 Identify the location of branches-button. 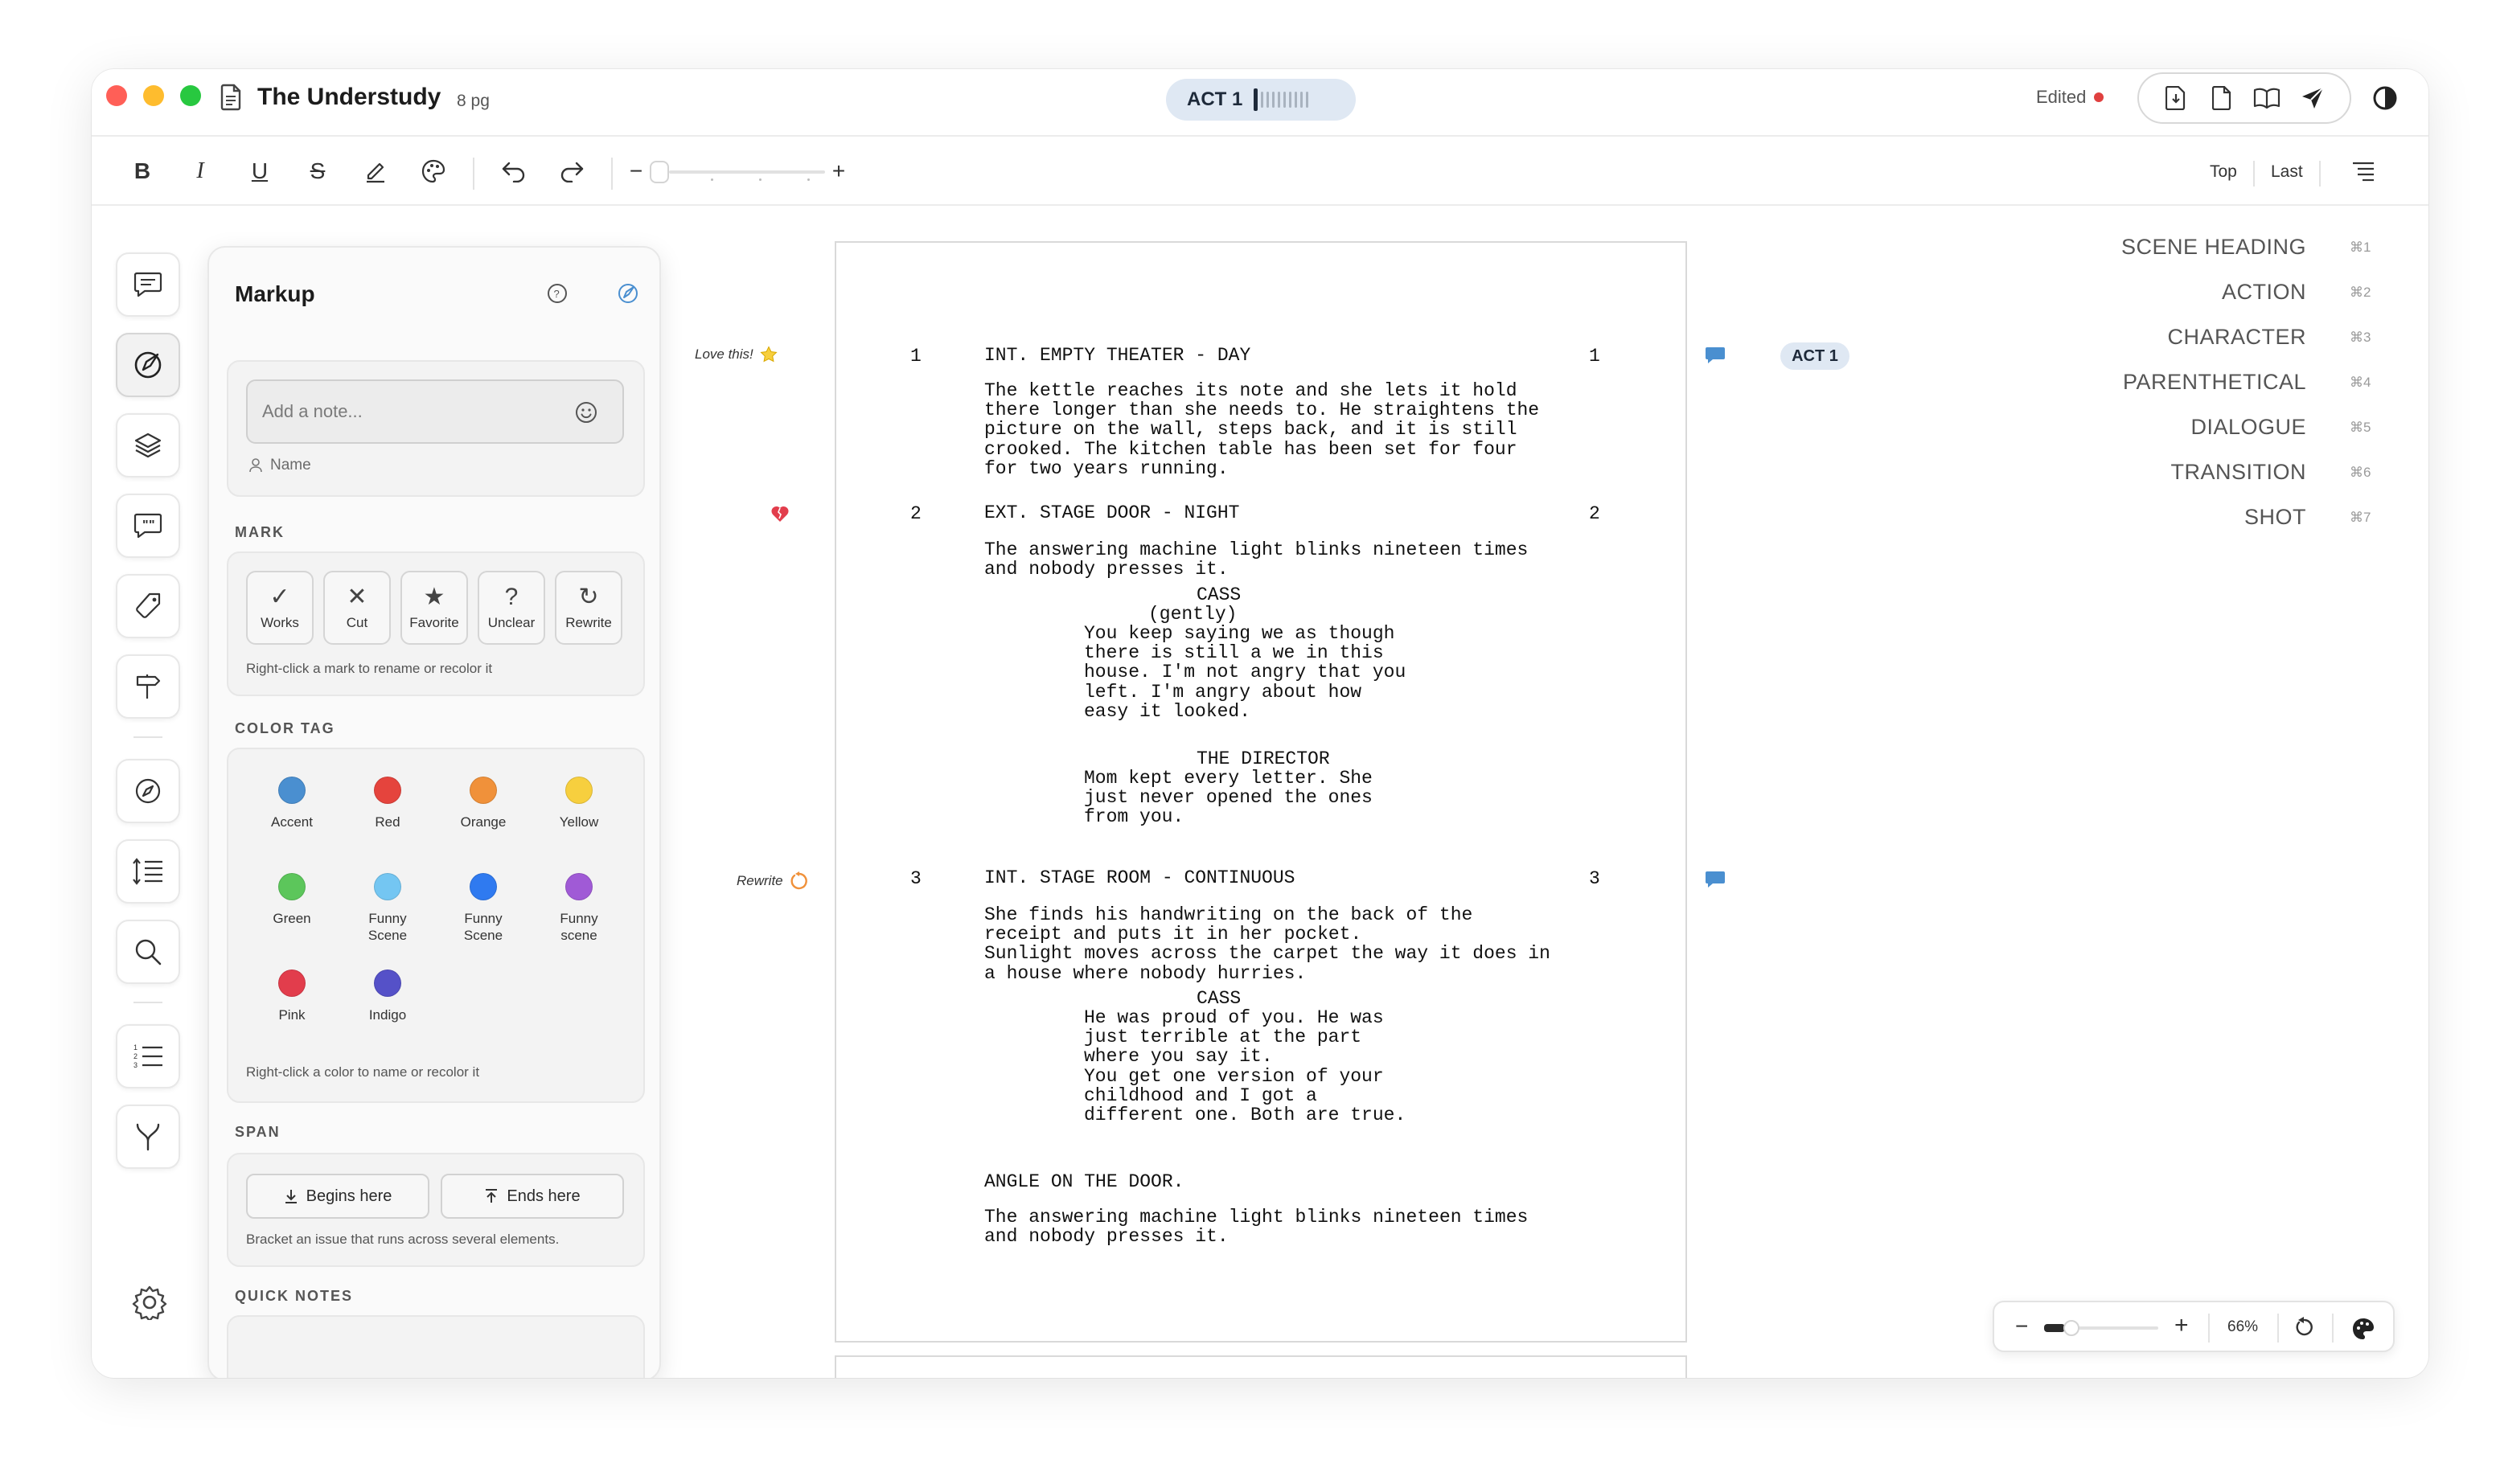
(148, 1137).